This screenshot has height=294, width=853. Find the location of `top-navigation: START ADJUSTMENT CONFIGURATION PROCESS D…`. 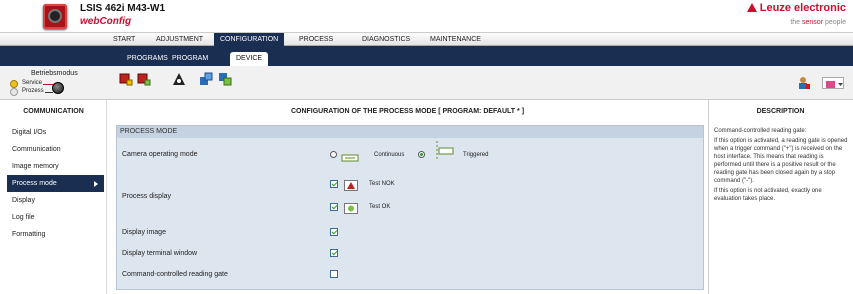

top-navigation: START ADJUSTMENT CONFIGURATION PROCESS D… is located at coordinates (426, 39).